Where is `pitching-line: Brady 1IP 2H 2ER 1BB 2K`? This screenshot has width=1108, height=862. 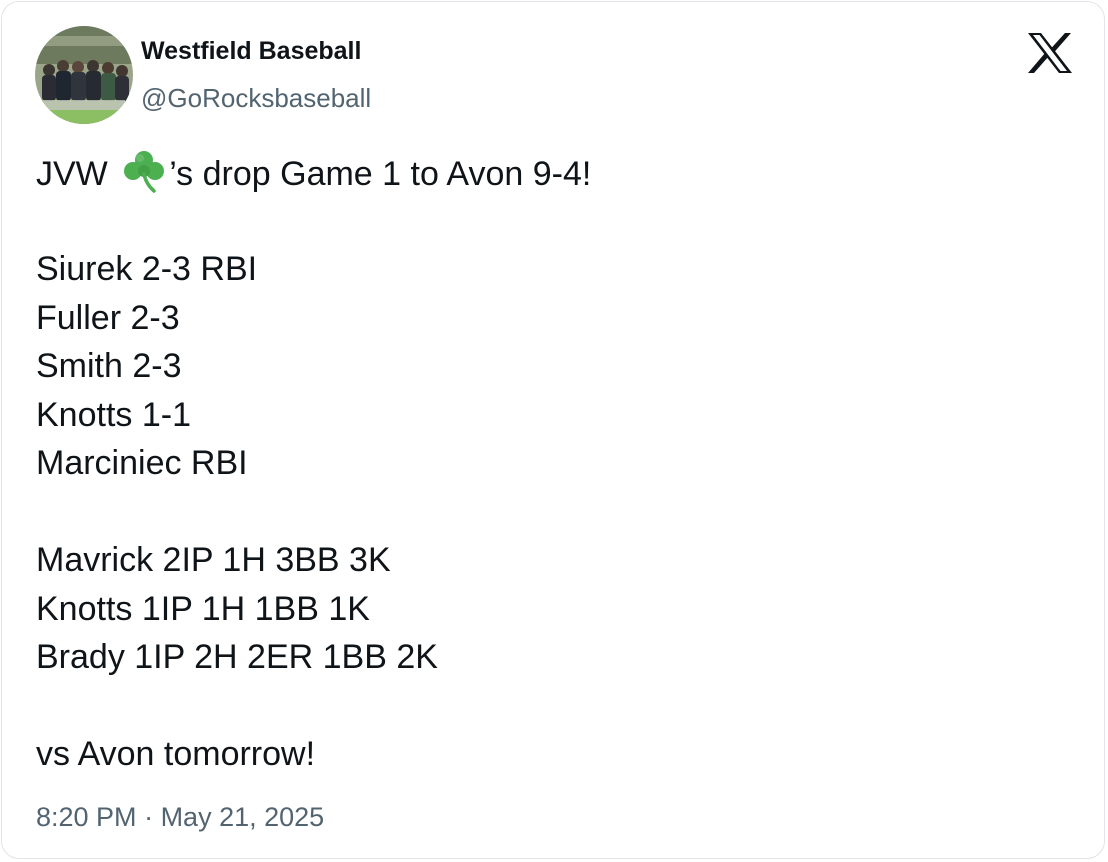
pitching-line: Brady 1IP 2H 2ER 1BB 2K is located at coordinates (237, 657).